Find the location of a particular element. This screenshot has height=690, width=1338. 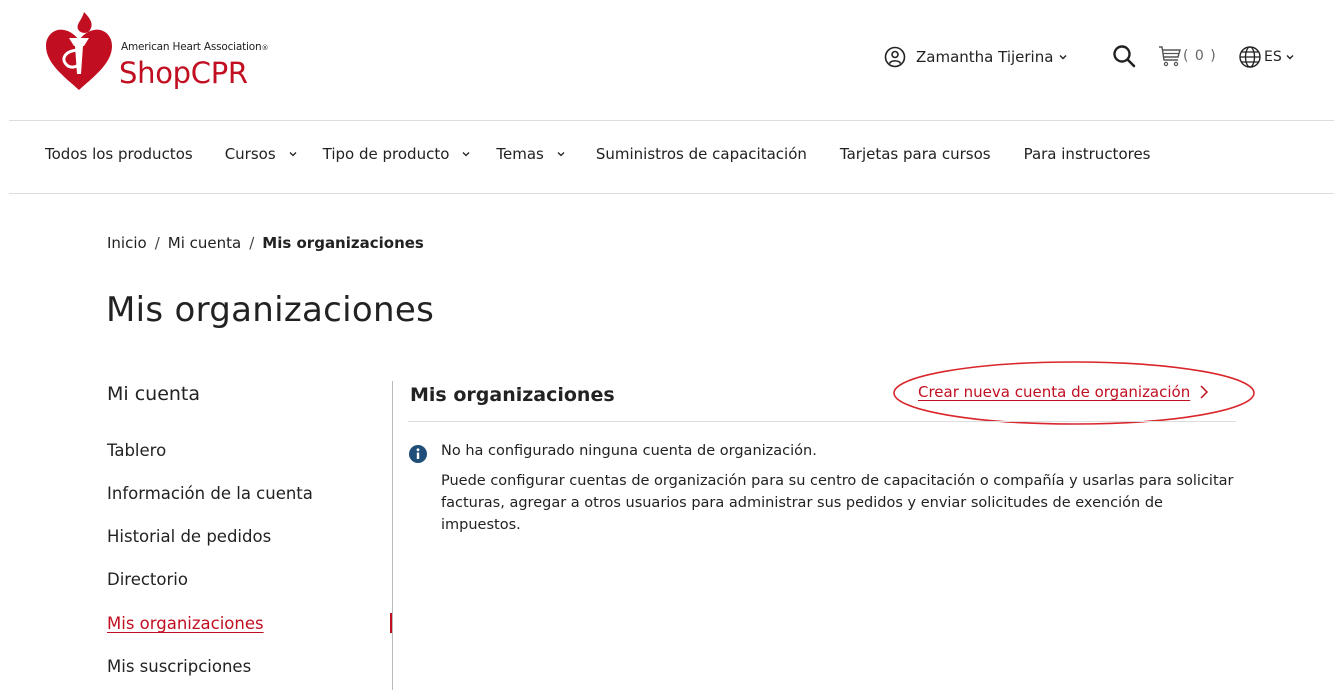

globe-icon is located at coordinates (1250, 57).